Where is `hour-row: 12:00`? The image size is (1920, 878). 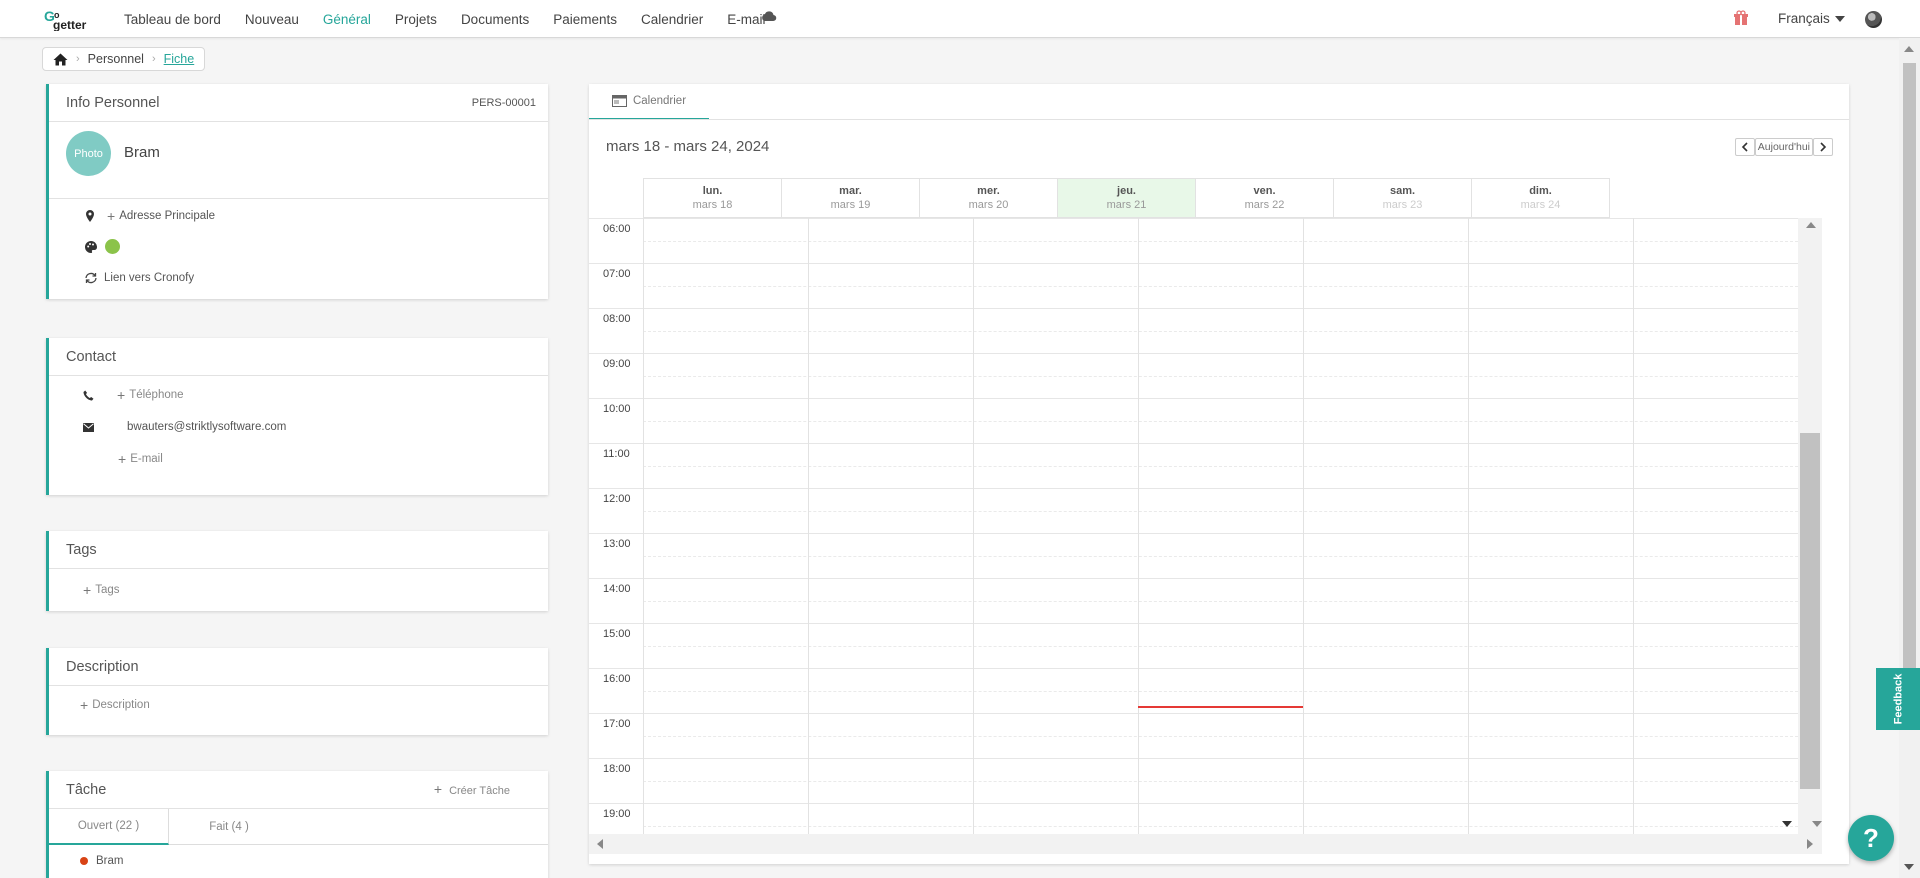
hour-row: 12:00 is located at coordinates (1193, 510).